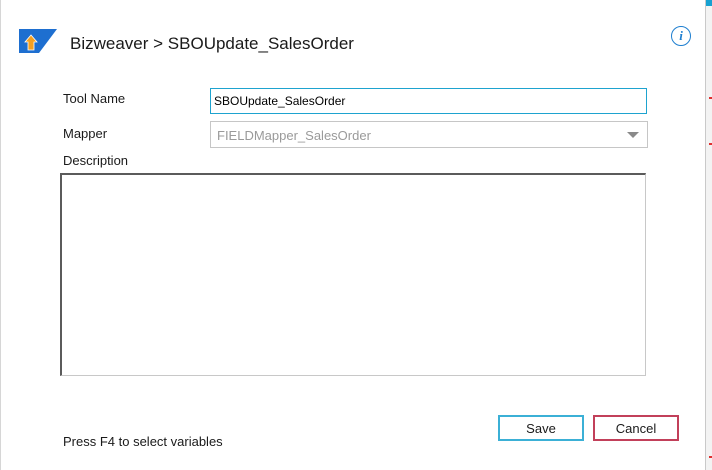  What do you see at coordinates (429, 134) in the screenshot?
I see `mapper-dropdown: FIELDMapper_SalesOrder` at bounding box center [429, 134].